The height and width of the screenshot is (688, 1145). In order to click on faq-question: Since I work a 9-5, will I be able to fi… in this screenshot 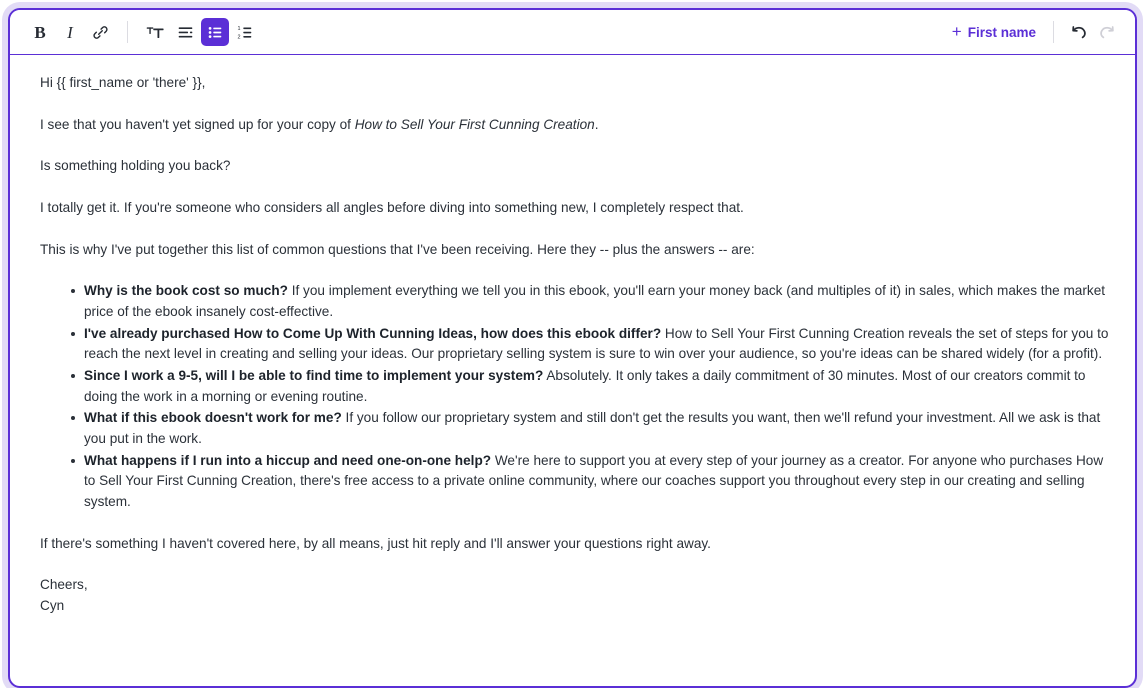, I will do `click(314, 375)`.